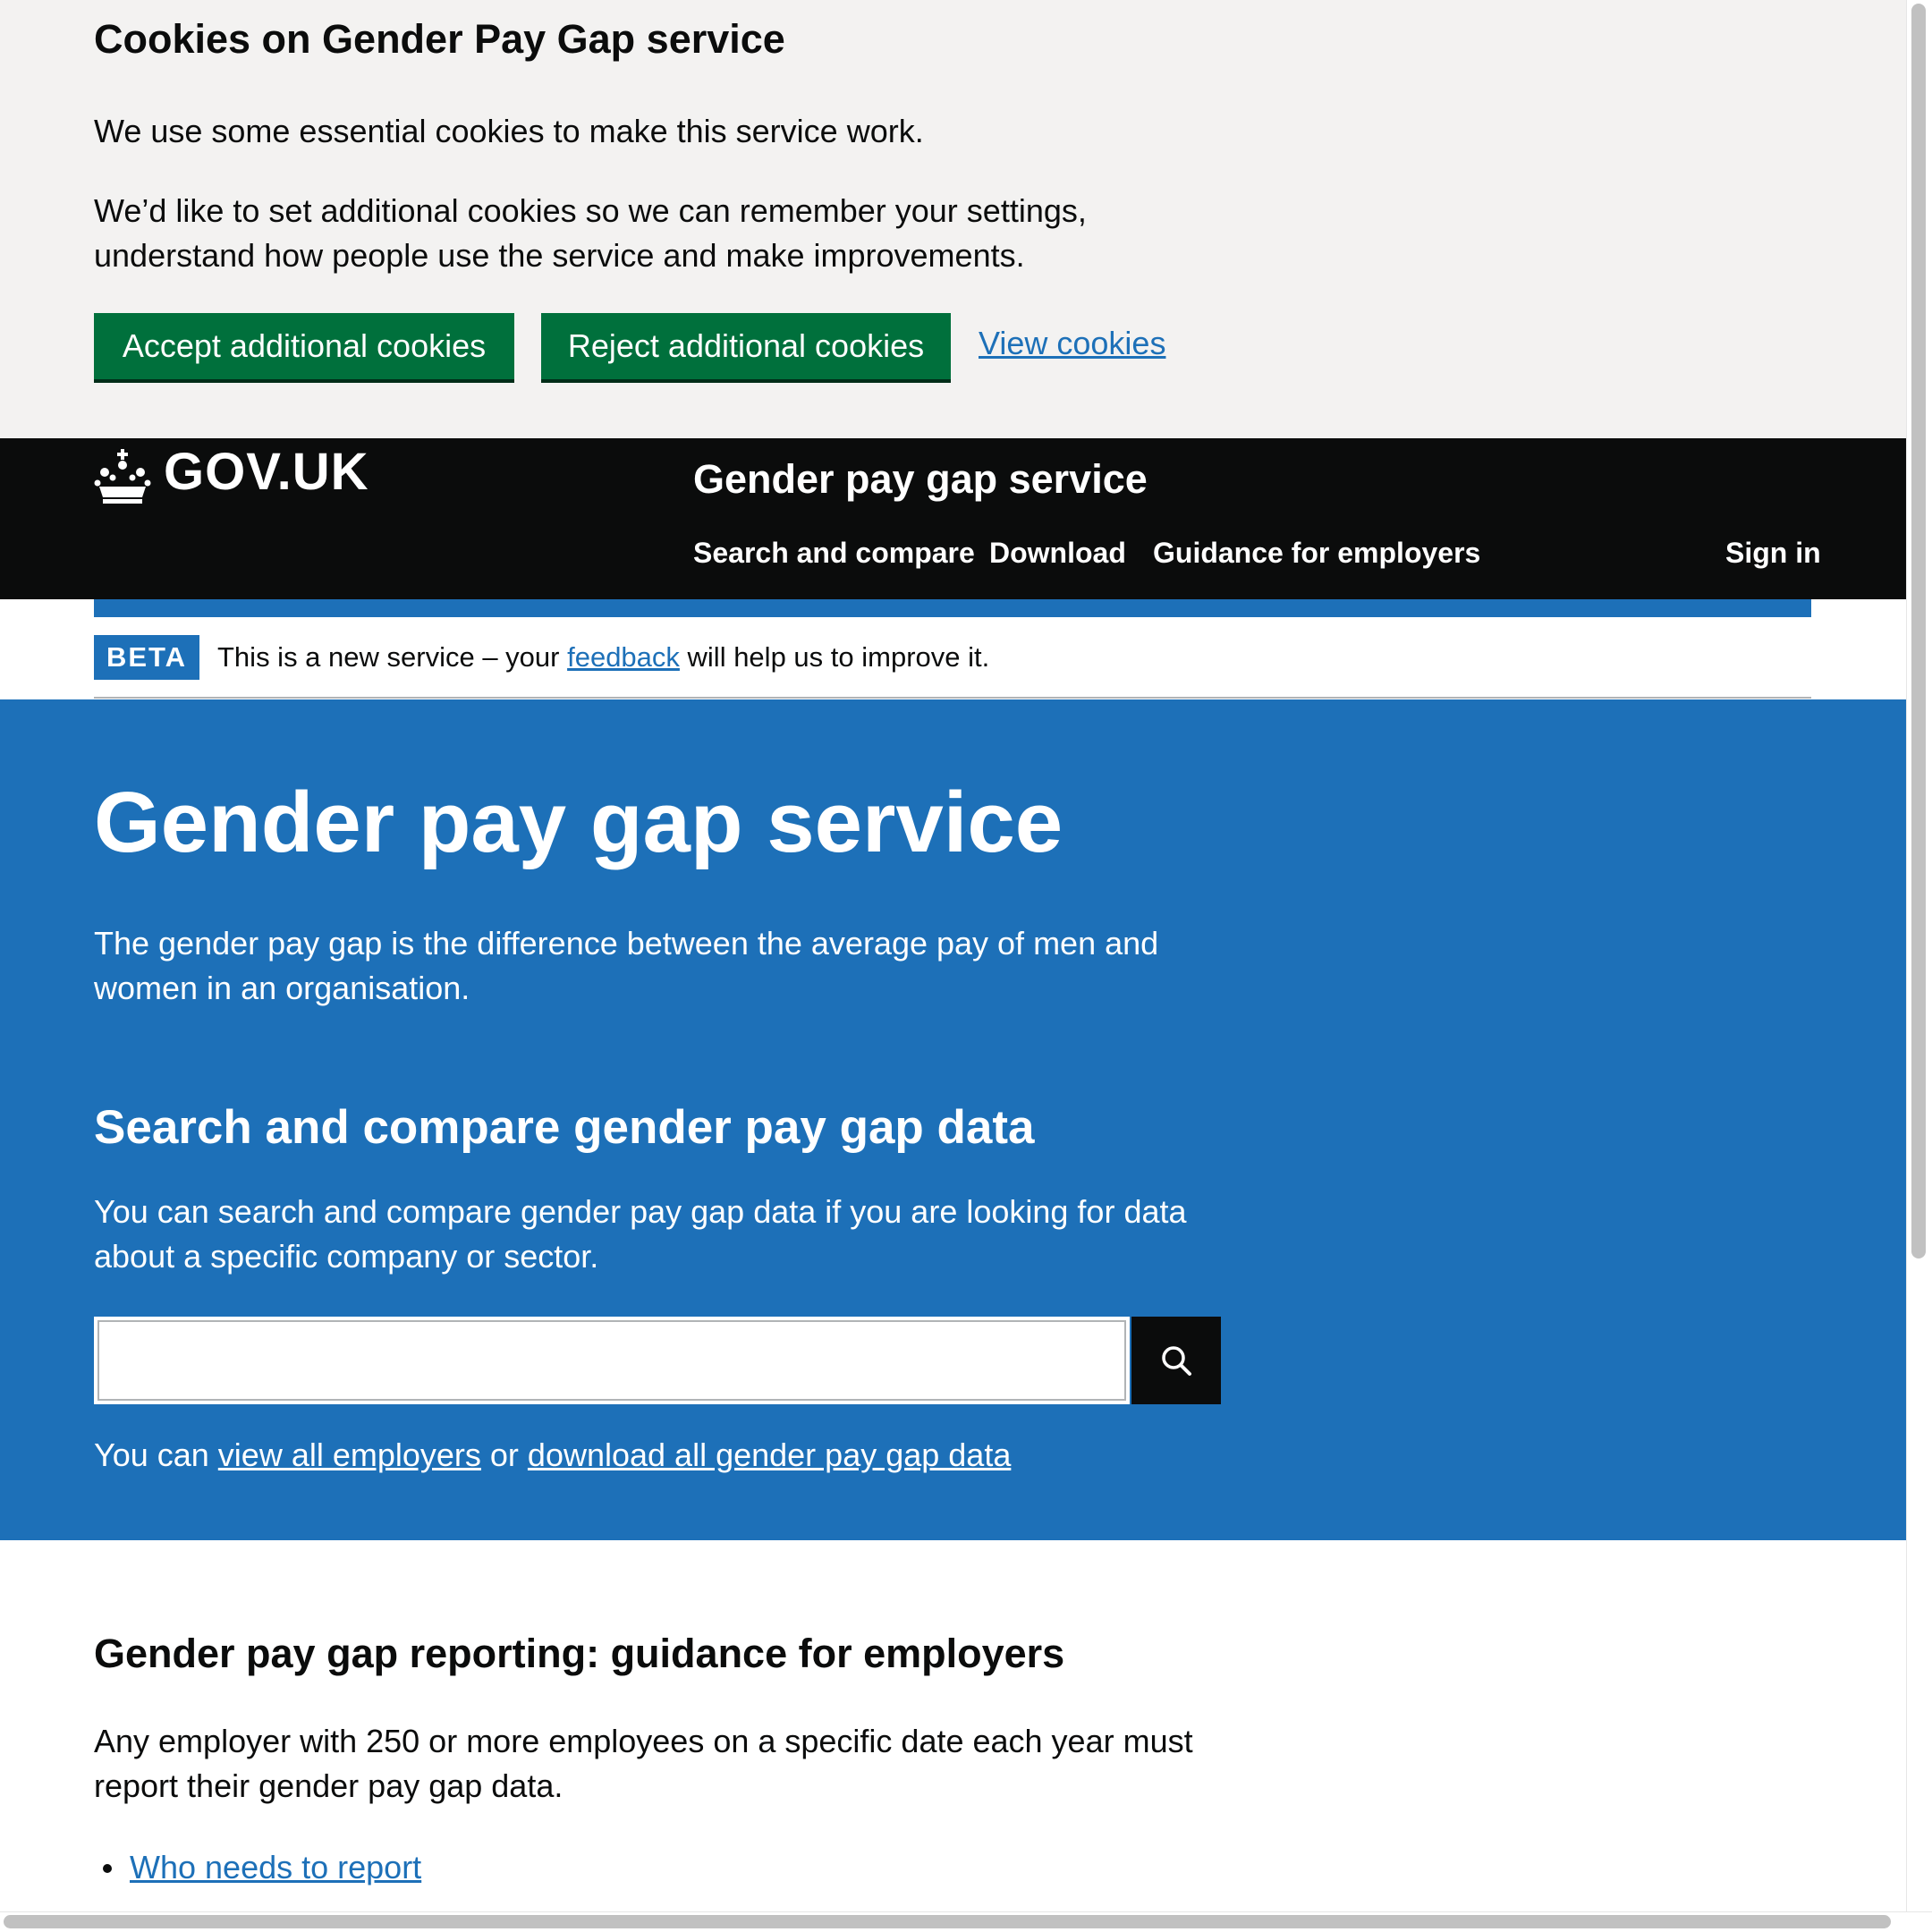 This screenshot has width=1932, height=1932. What do you see at coordinates (920, 479) in the screenshot?
I see `service-name-link: Gender pay gap service` at bounding box center [920, 479].